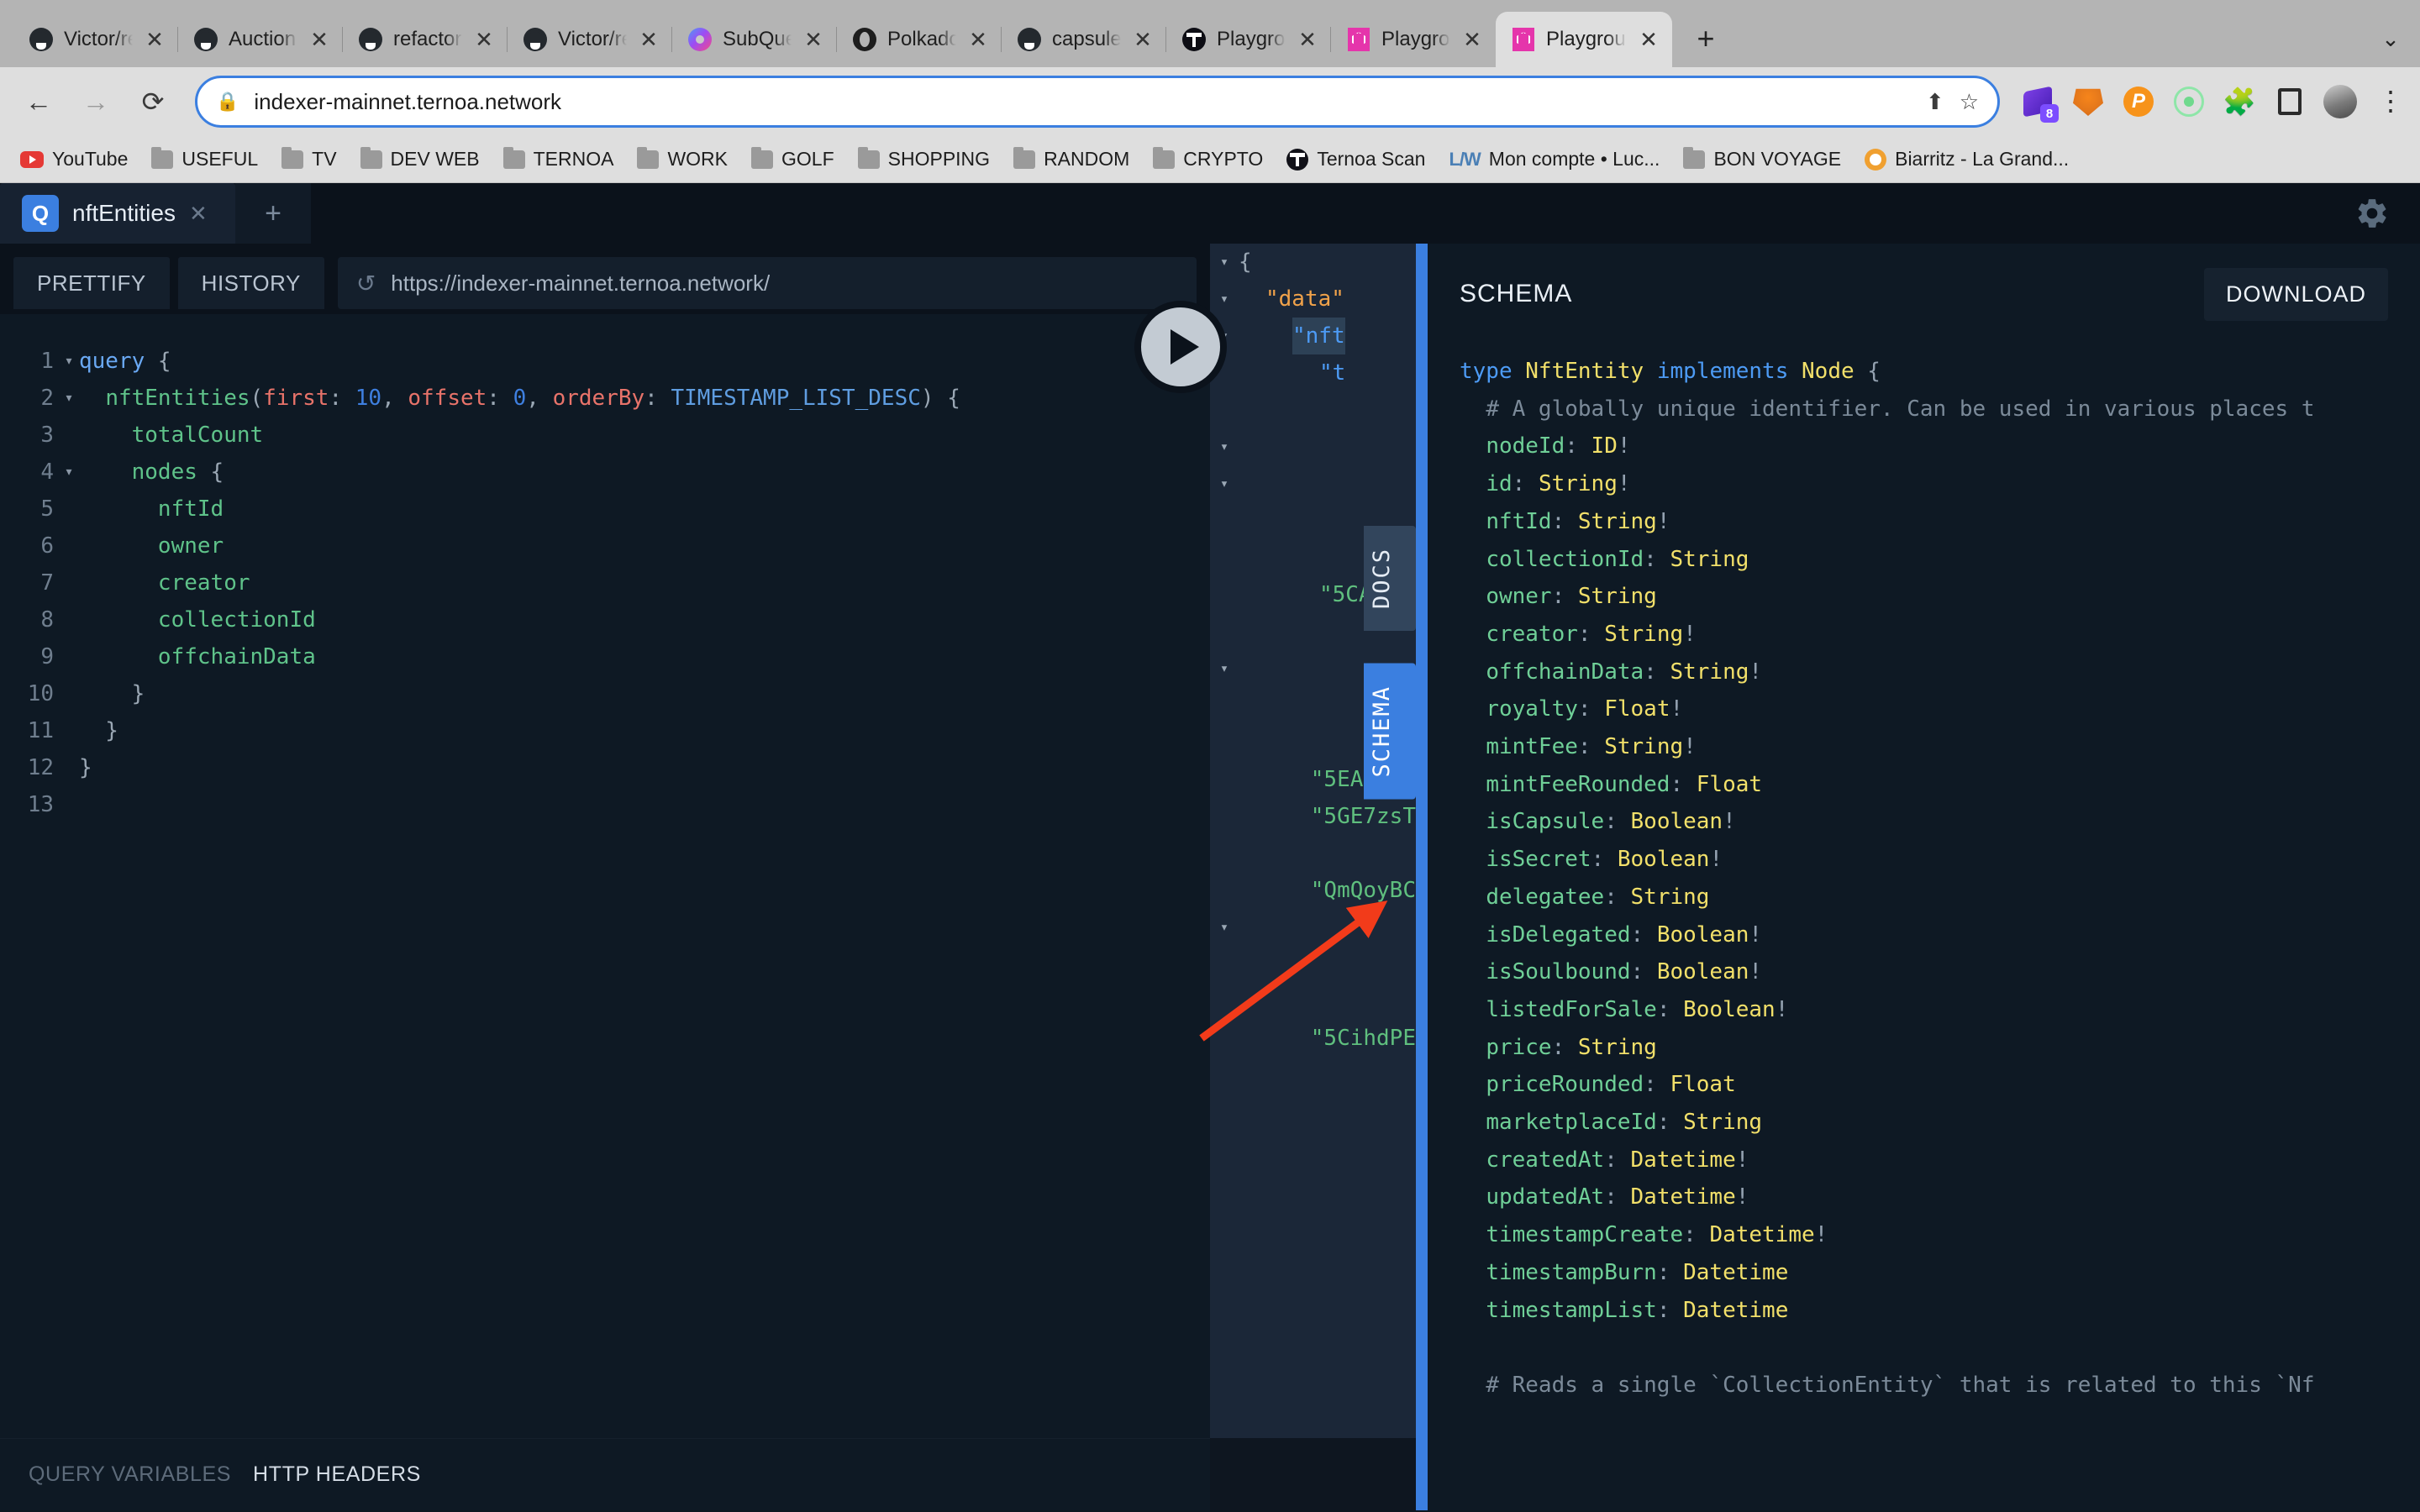 The image size is (2420, 1512). What do you see at coordinates (96, 102) in the screenshot?
I see `forward-arrow-icon: →` at bounding box center [96, 102].